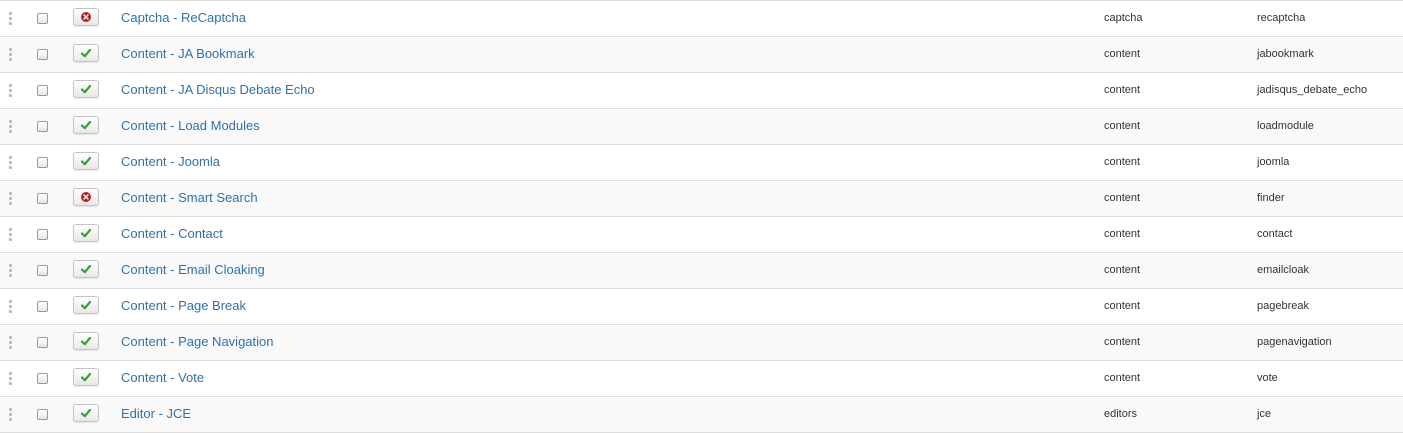 The width and height of the screenshot is (1403, 433). I want to click on plugin-element: jce, so click(1264, 414).